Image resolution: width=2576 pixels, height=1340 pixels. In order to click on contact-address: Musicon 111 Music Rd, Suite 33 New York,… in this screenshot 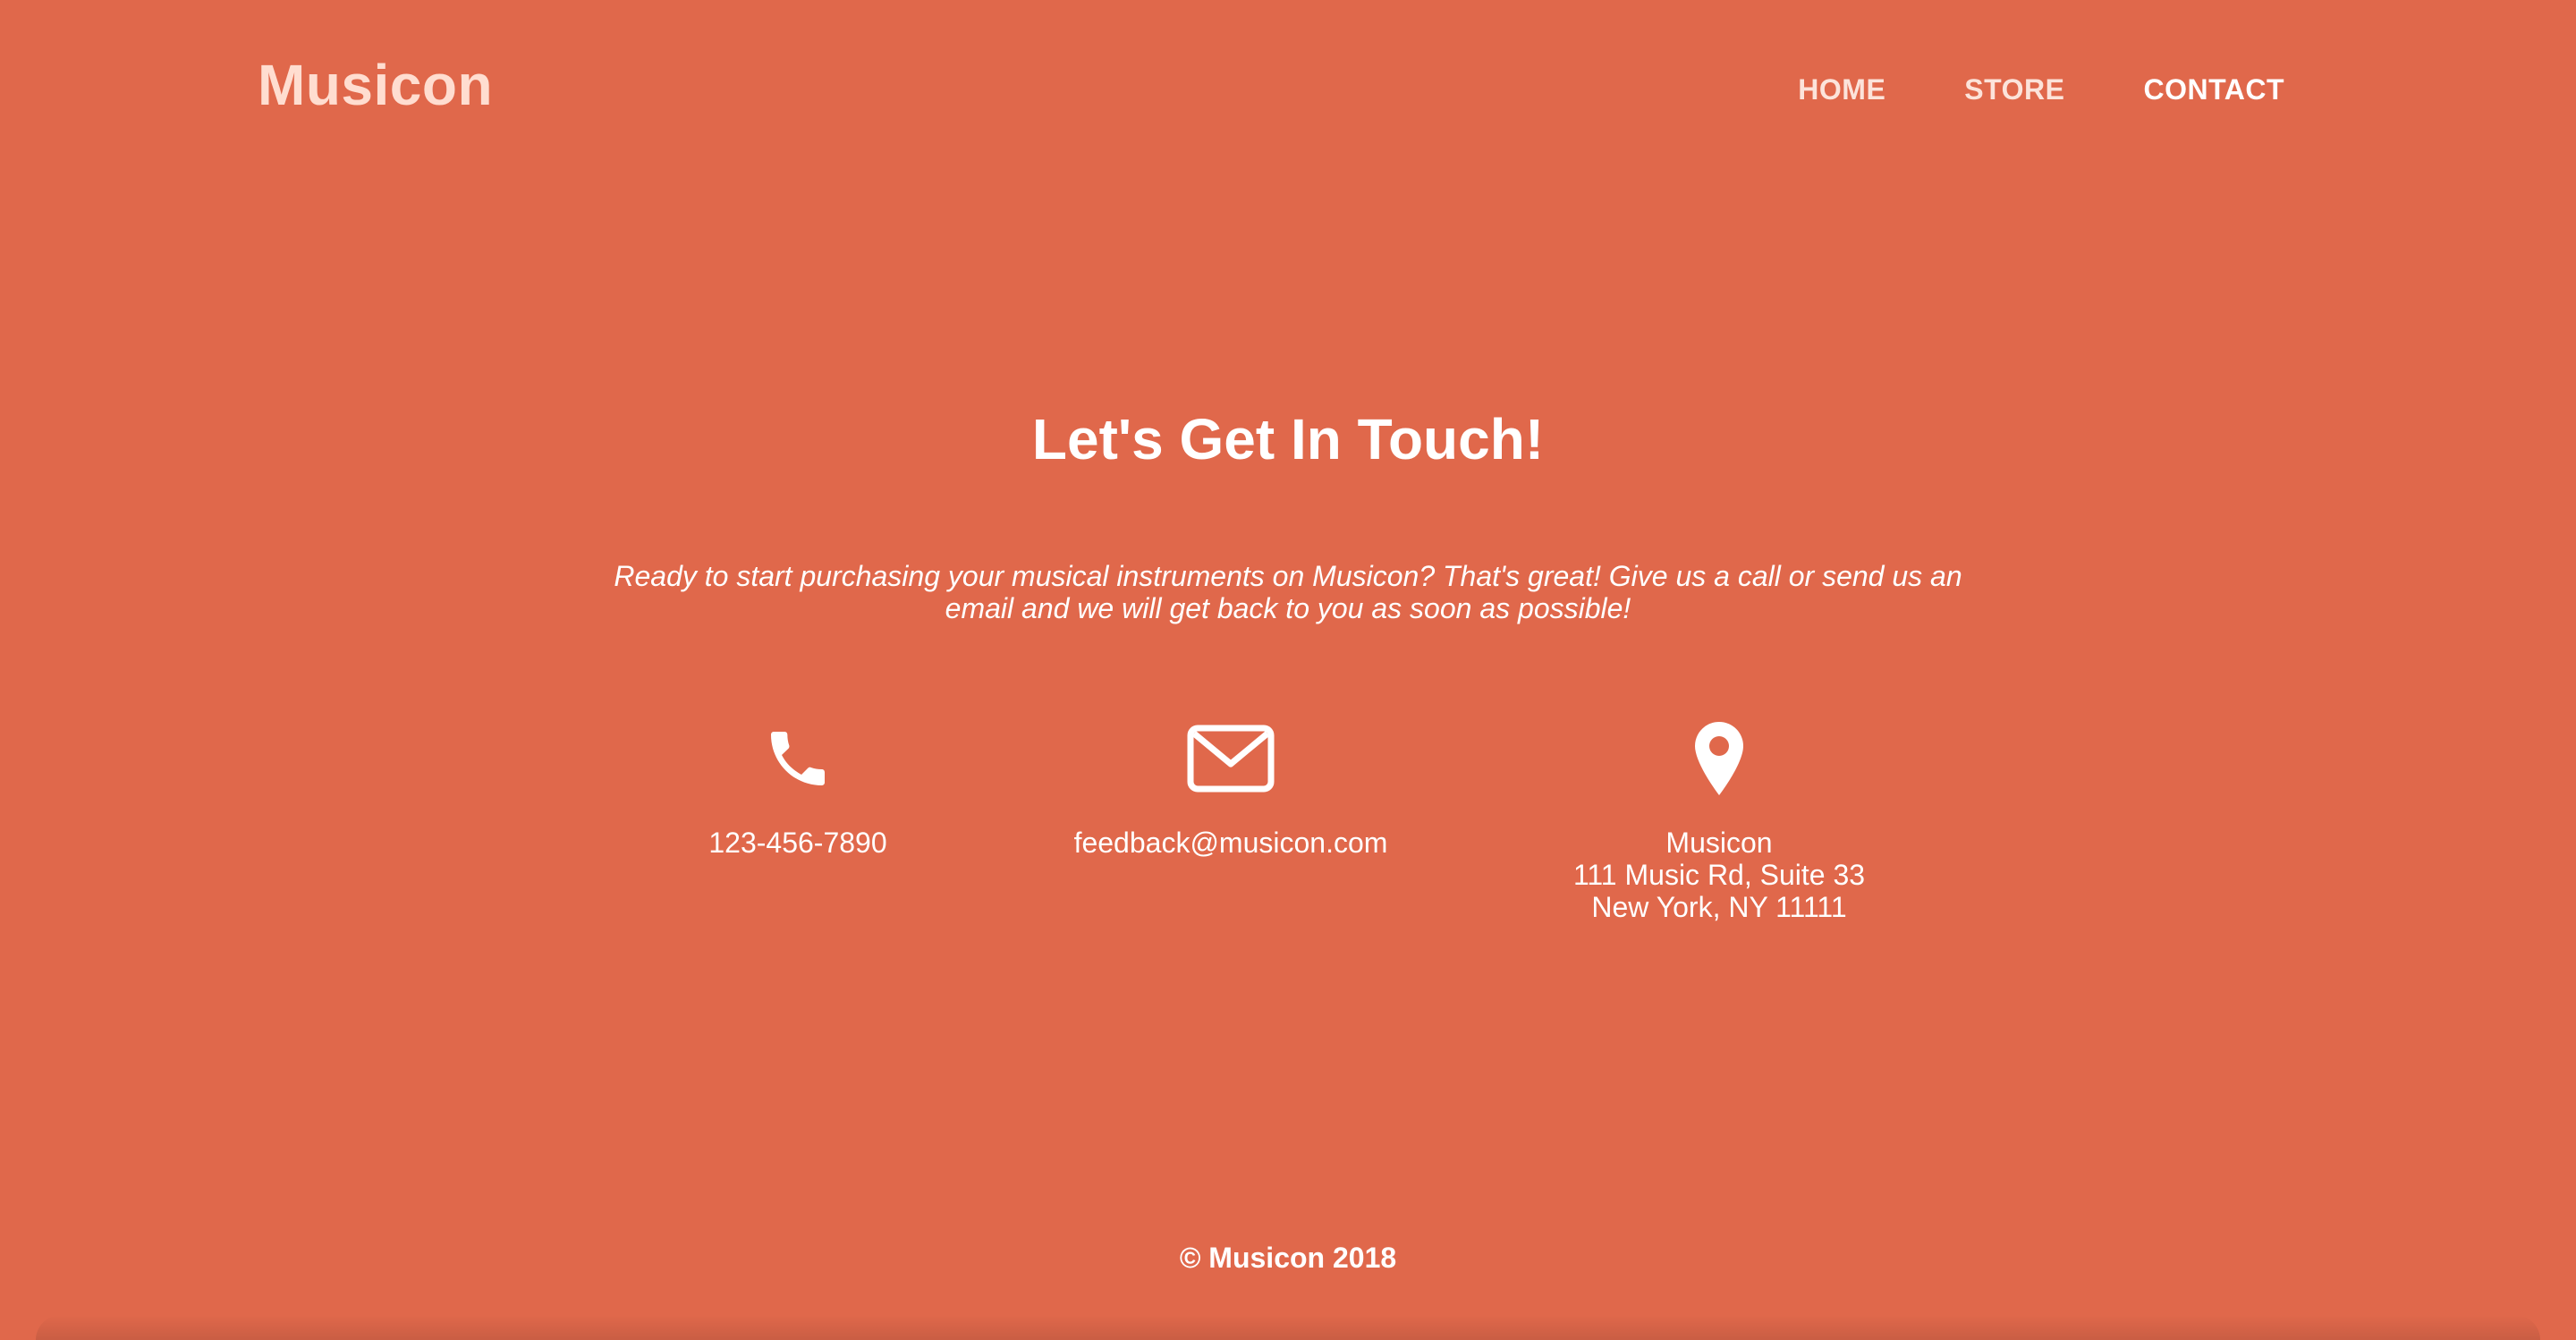, I will do `click(1719, 819)`.